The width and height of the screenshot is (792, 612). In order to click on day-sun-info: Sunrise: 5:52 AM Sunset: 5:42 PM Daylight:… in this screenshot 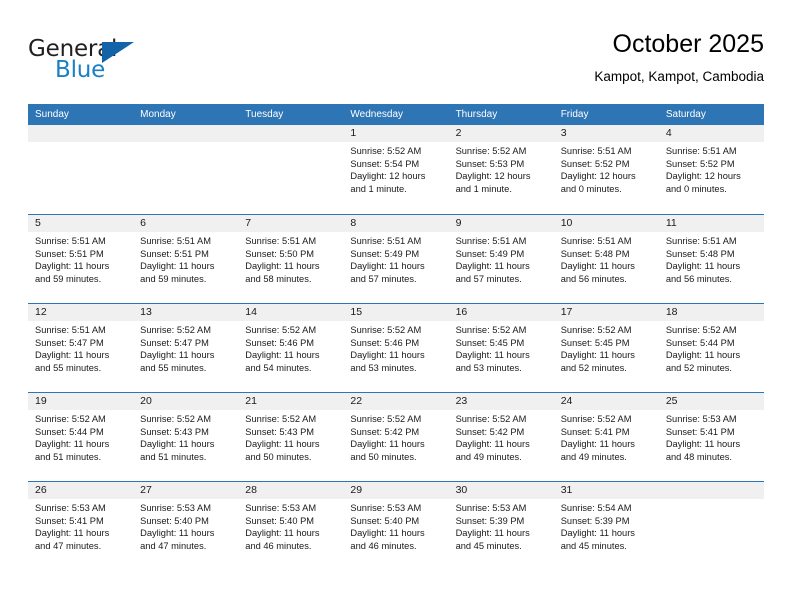, I will do `click(501, 436)`.